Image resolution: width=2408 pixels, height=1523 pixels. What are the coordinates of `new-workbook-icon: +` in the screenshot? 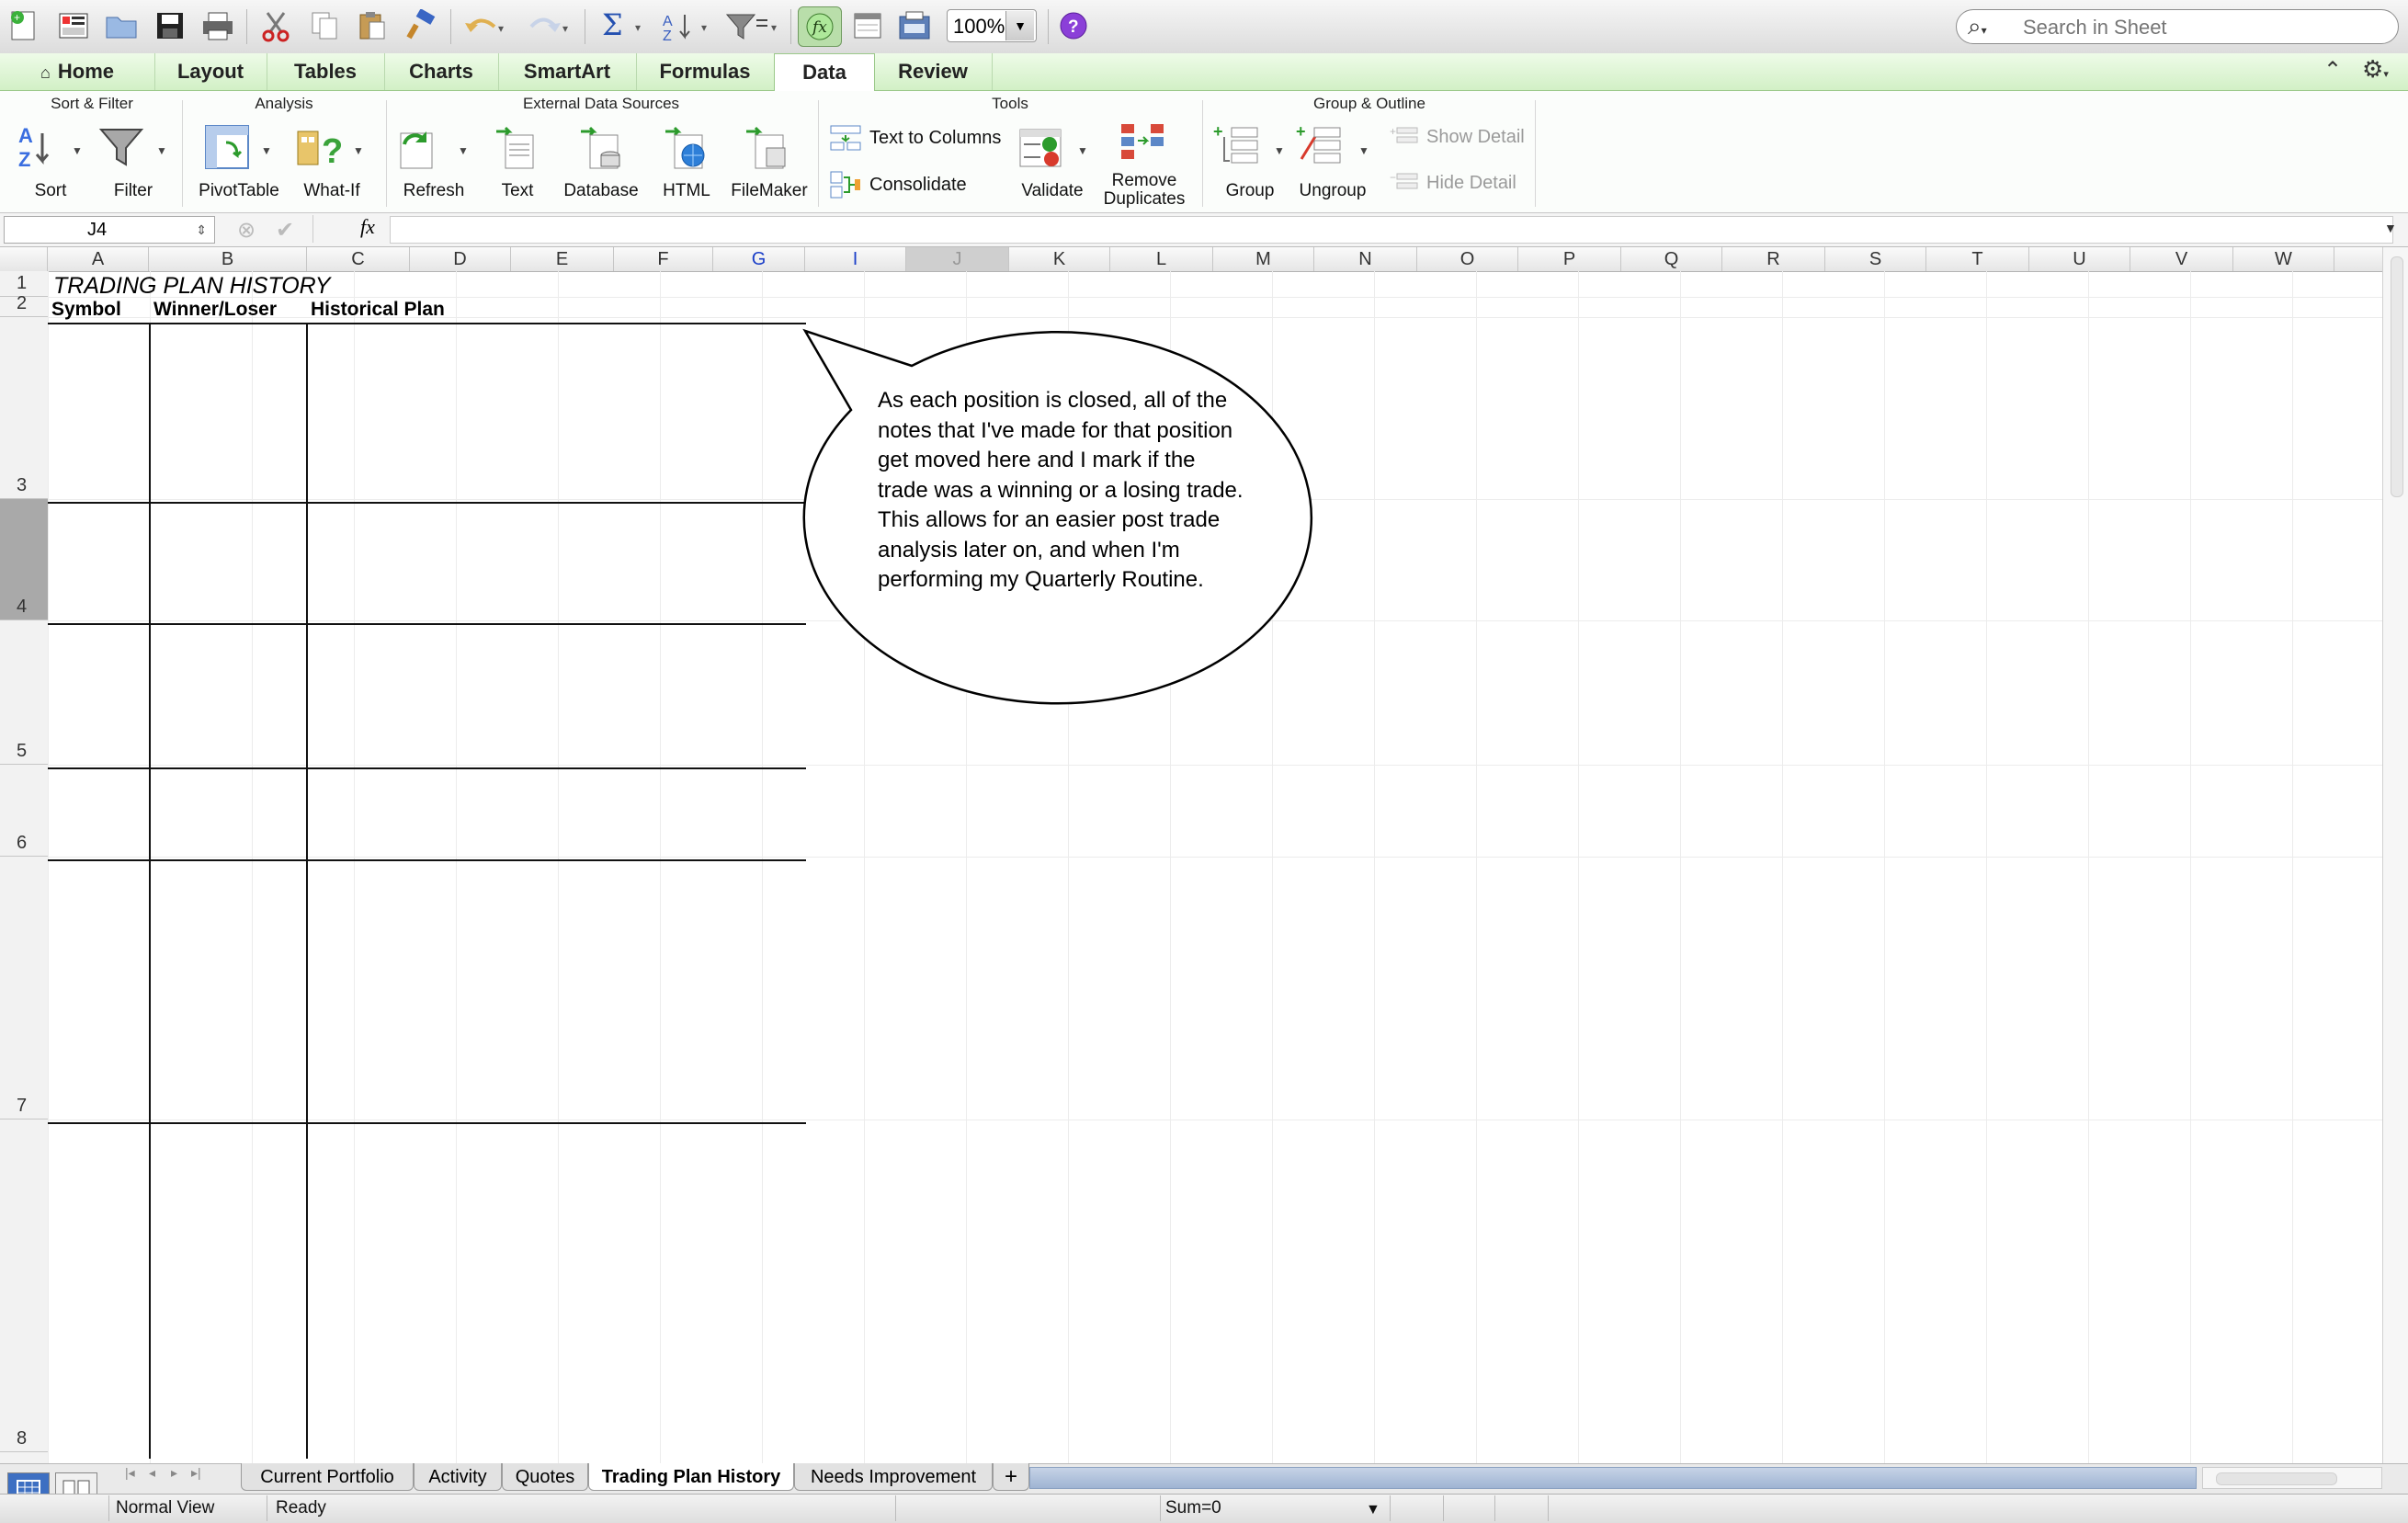 It's located at (24, 26).